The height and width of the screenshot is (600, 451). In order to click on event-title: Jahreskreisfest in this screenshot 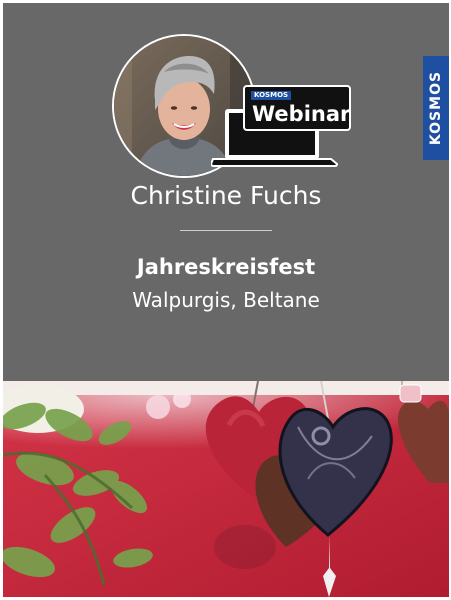, I will do `click(226, 267)`.